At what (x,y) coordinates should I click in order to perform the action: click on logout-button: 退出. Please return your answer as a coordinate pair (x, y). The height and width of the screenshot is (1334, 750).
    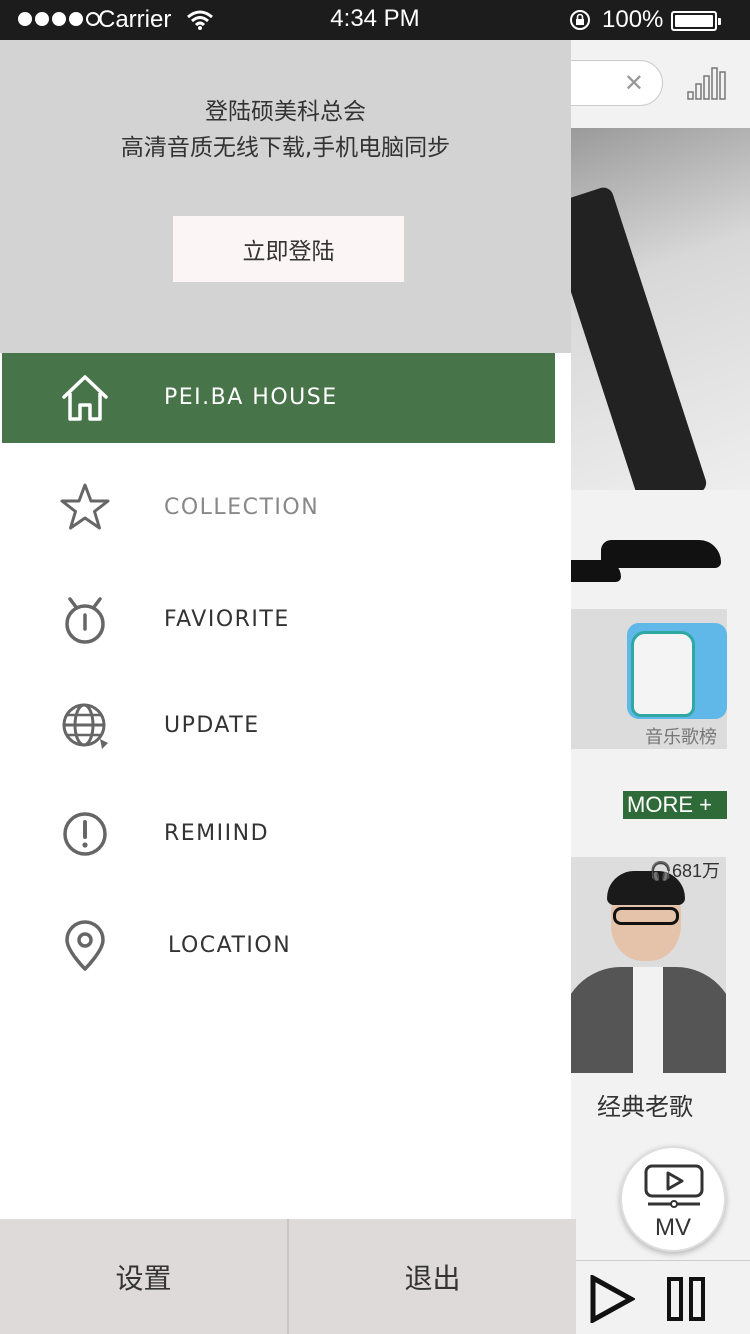
    Looking at the image, I should click on (432, 1276).